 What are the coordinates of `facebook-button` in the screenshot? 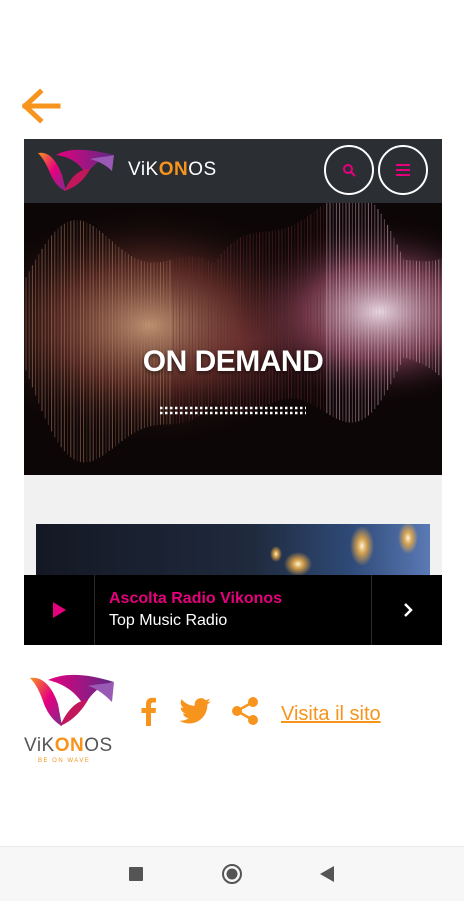 It's located at (148, 711).